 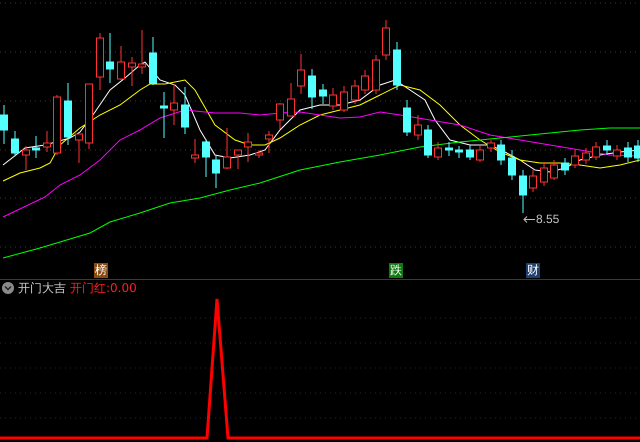 What do you see at coordinates (396, 270) in the screenshot?
I see `event-marker: 跌` at bounding box center [396, 270].